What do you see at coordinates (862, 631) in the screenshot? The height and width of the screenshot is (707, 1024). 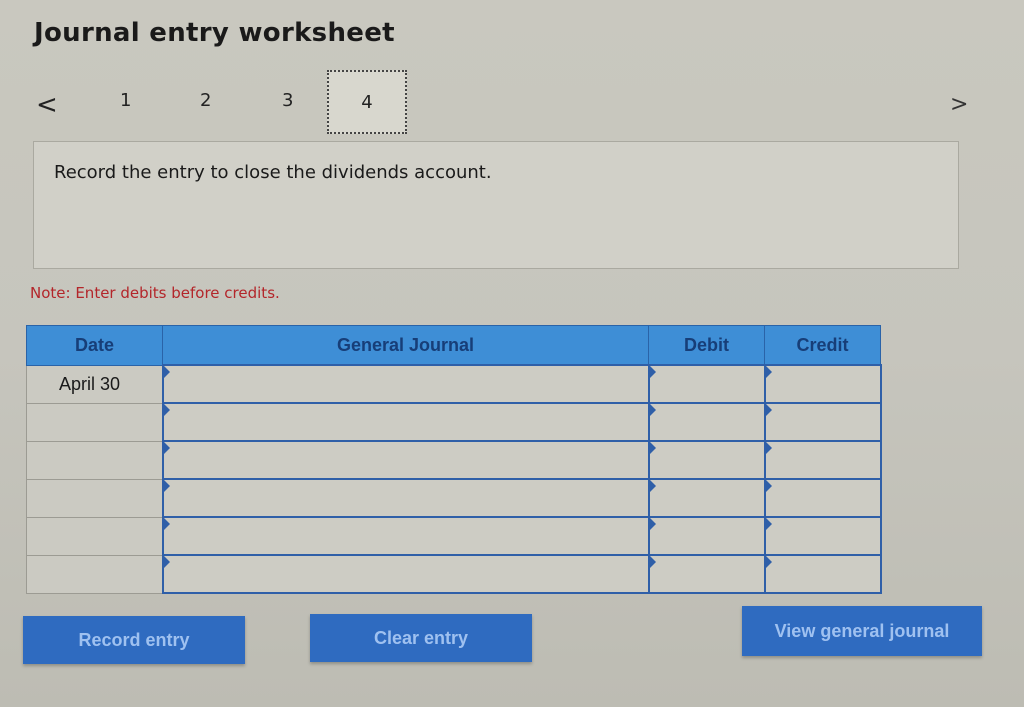 I see `view-general-journal-button: View general journal` at bounding box center [862, 631].